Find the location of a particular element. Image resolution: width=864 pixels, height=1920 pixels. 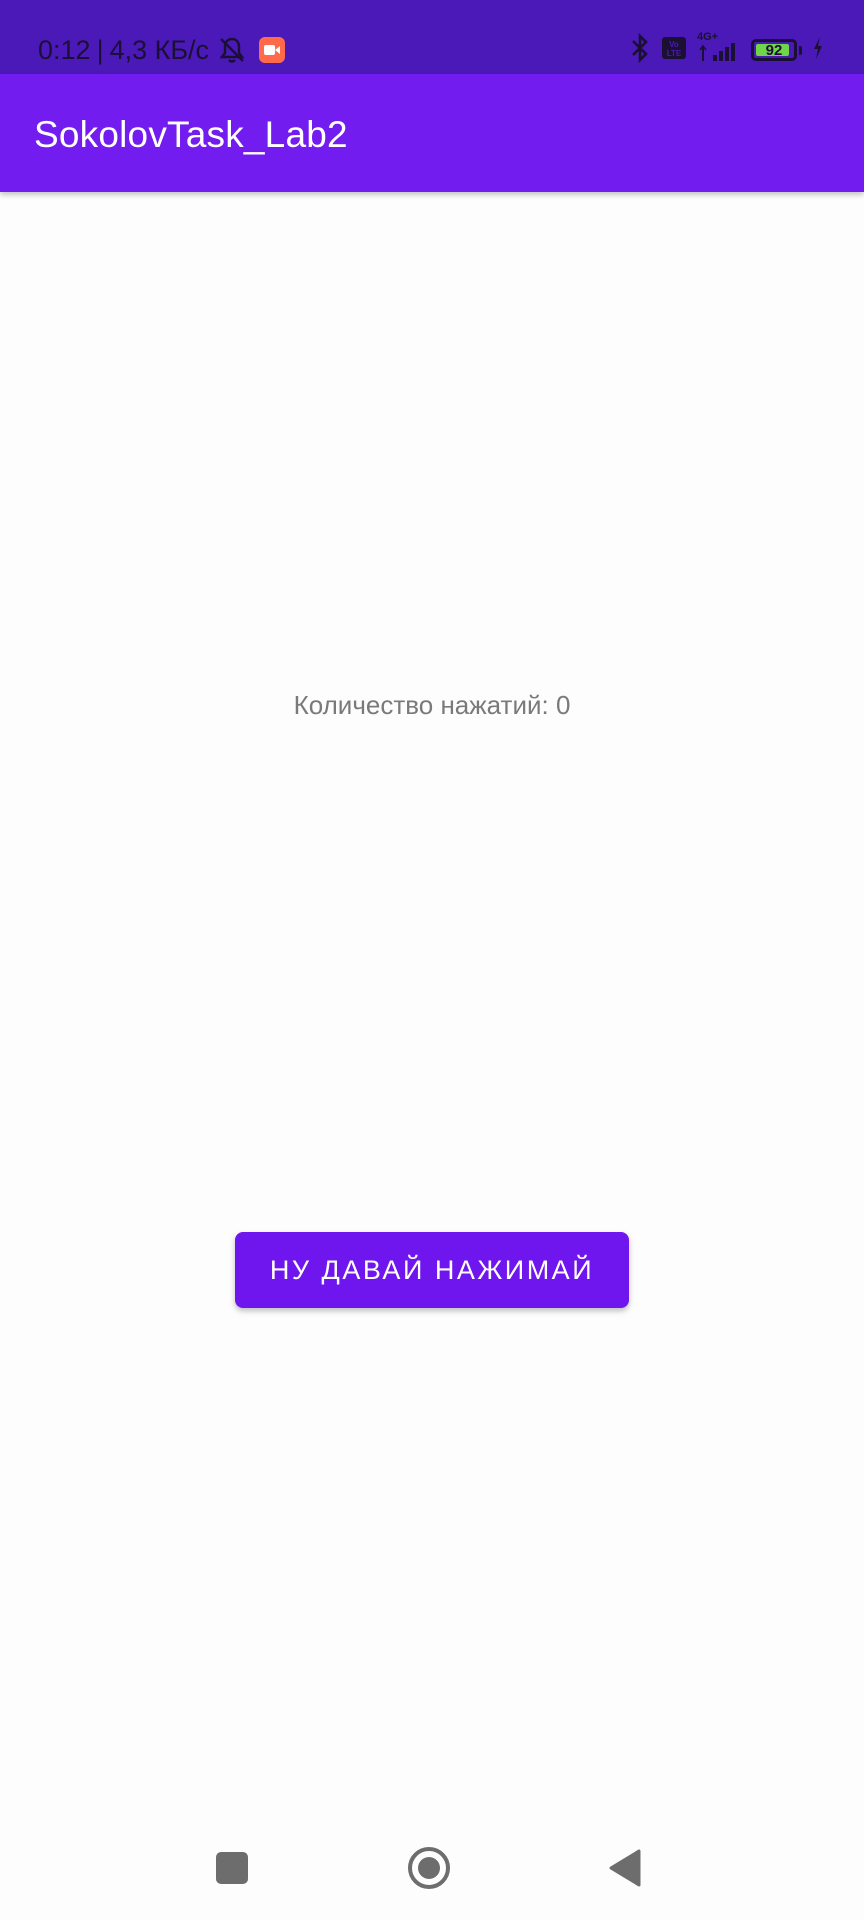

status-time: 0:12 is located at coordinates (64, 49).